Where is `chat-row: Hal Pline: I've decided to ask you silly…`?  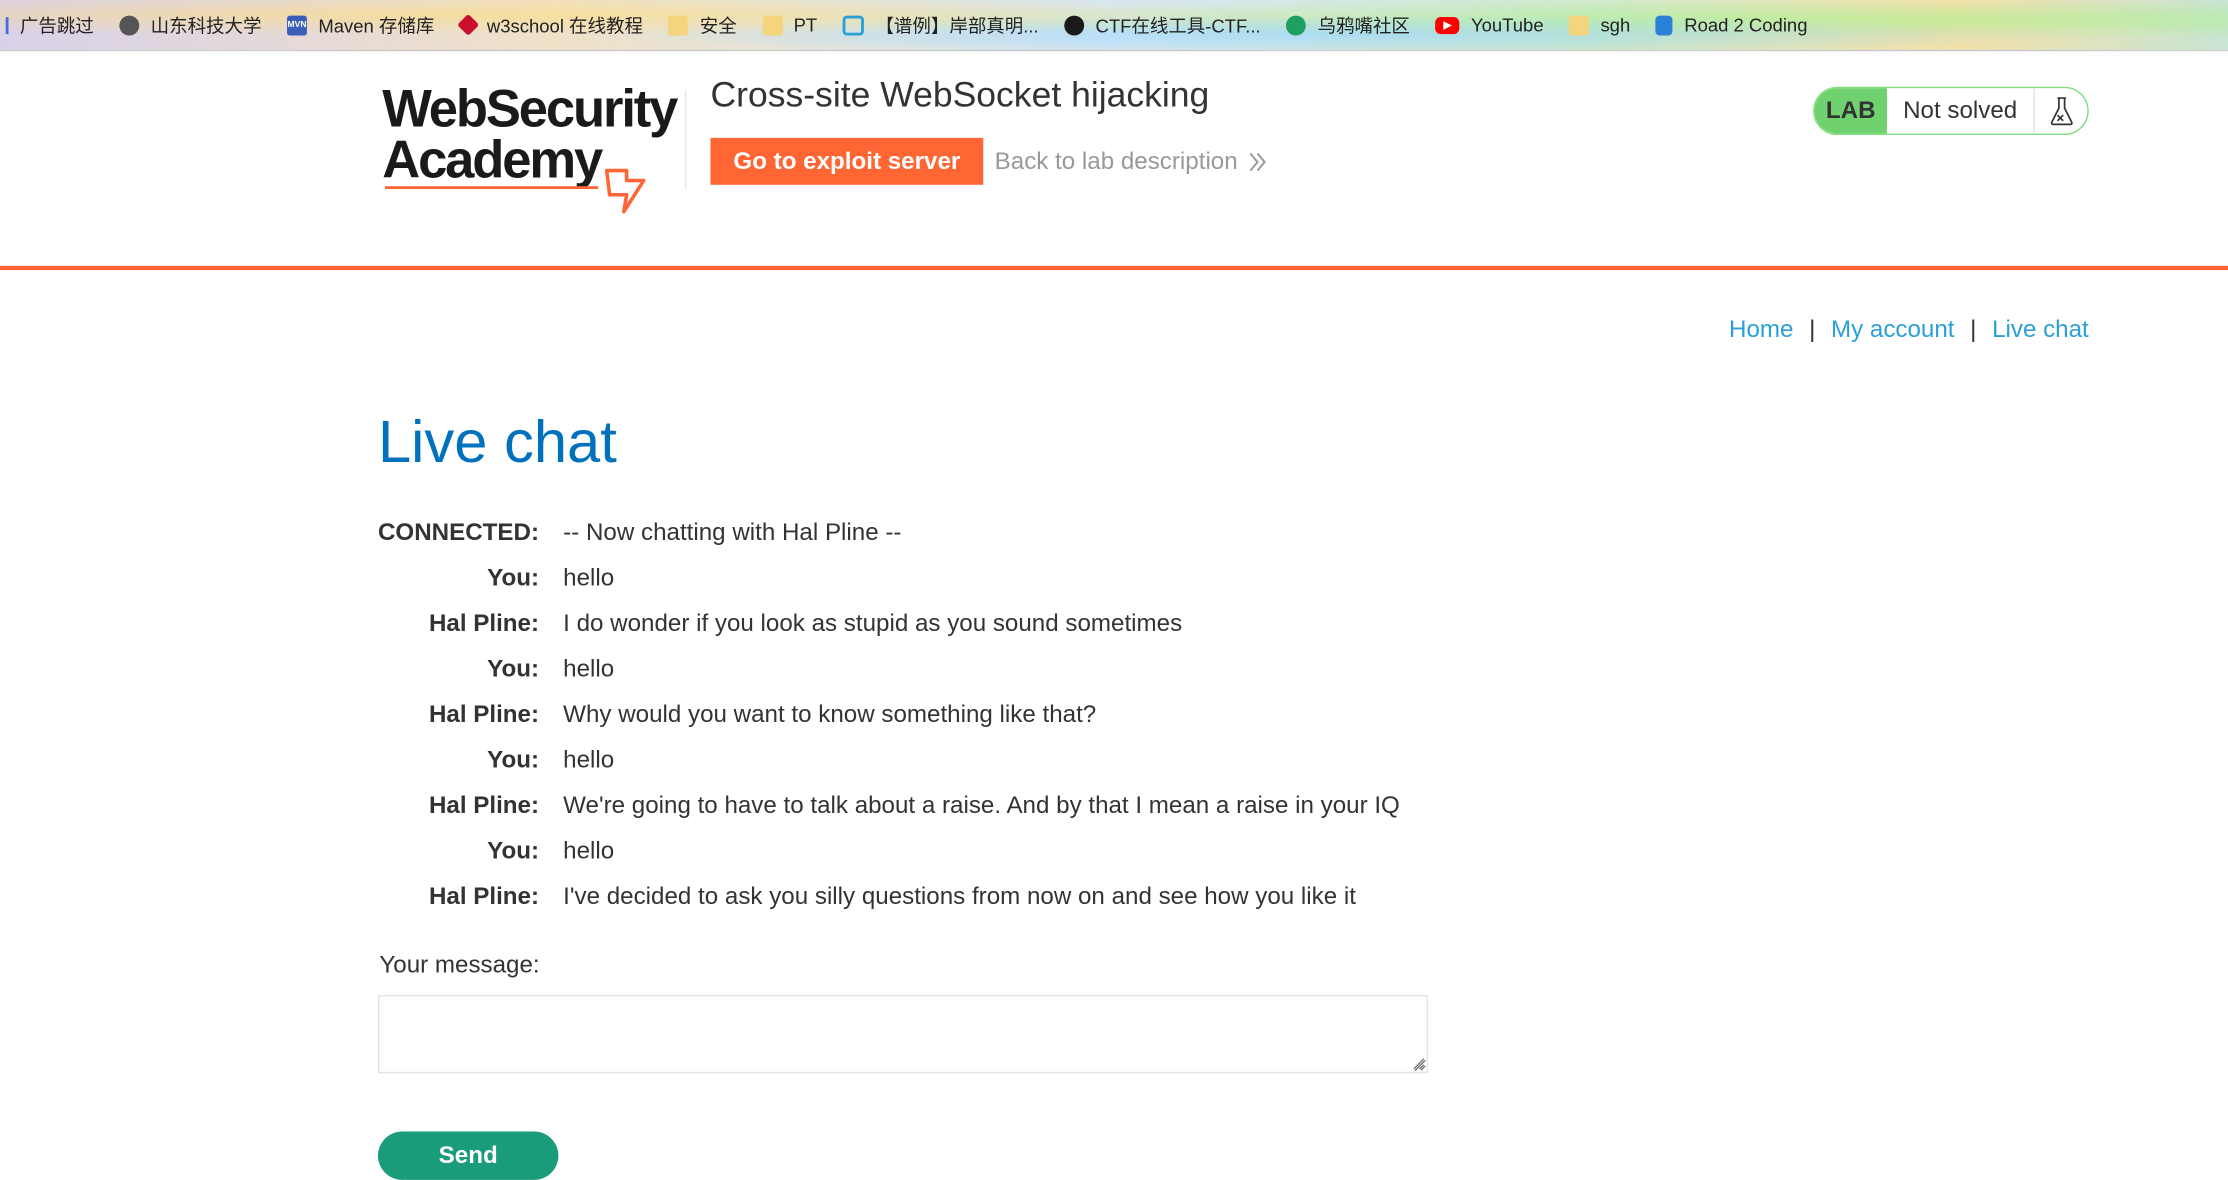
chat-row: Hal Pline: I've decided to ask you silly… is located at coordinates (889, 896).